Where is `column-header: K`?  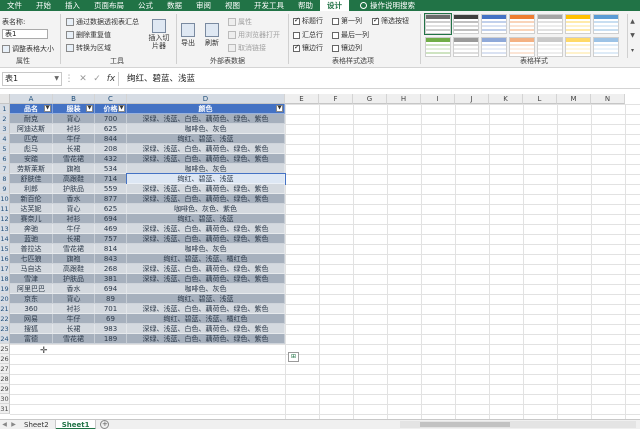 column-header: K is located at coordinates (506, 99).